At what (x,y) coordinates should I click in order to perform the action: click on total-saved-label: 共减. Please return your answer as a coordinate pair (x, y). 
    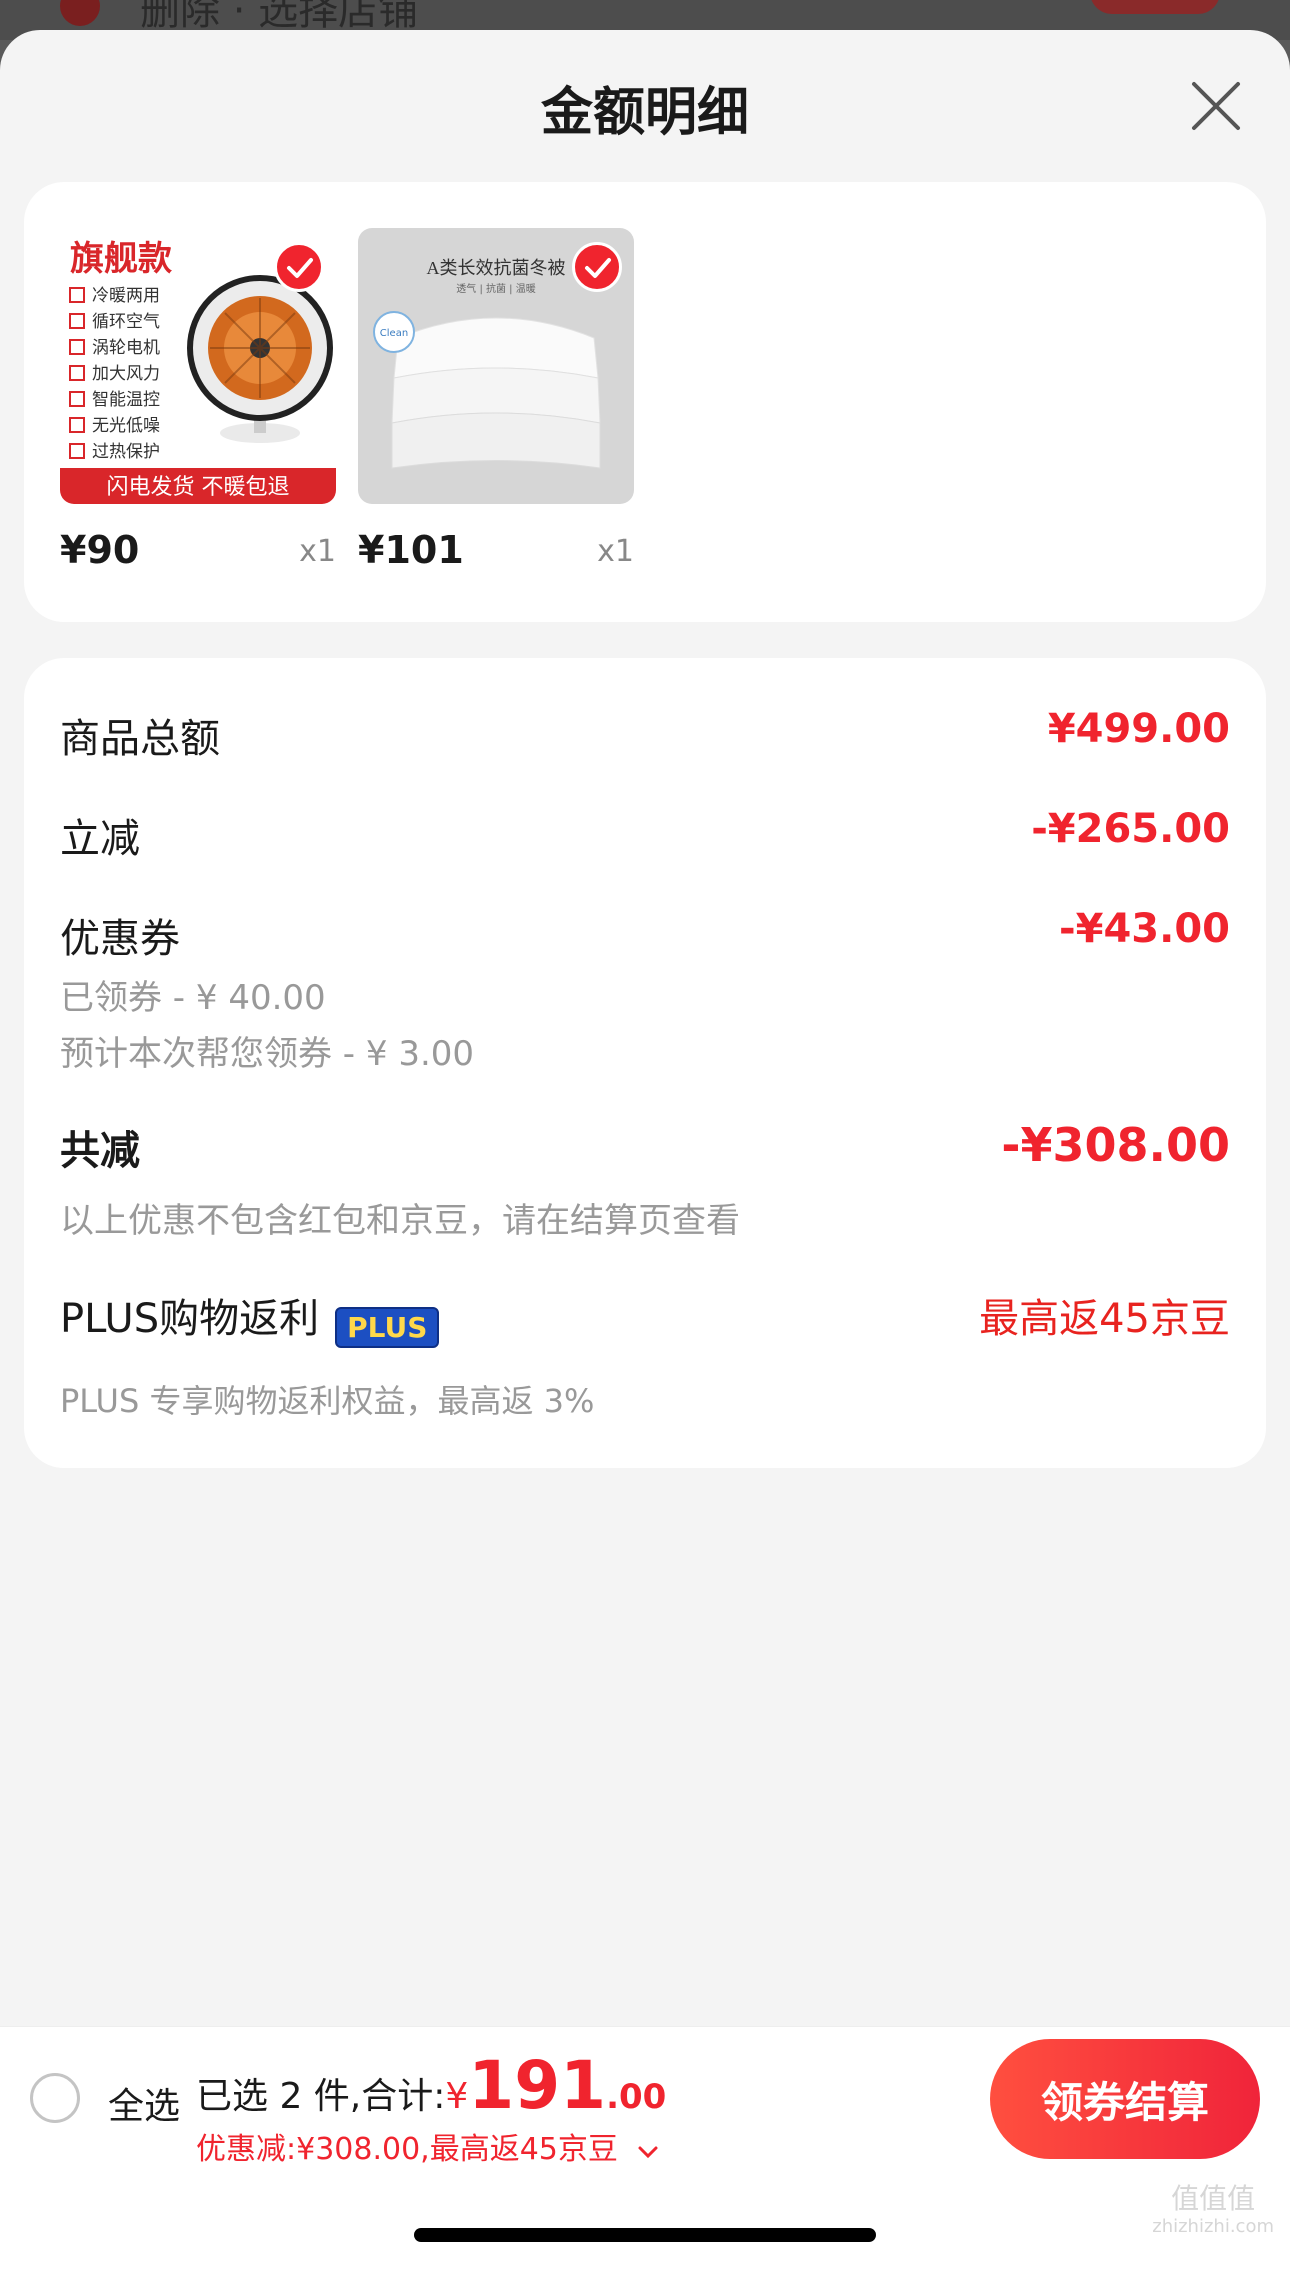
    Looking at the image, I should click on (100, 1151).